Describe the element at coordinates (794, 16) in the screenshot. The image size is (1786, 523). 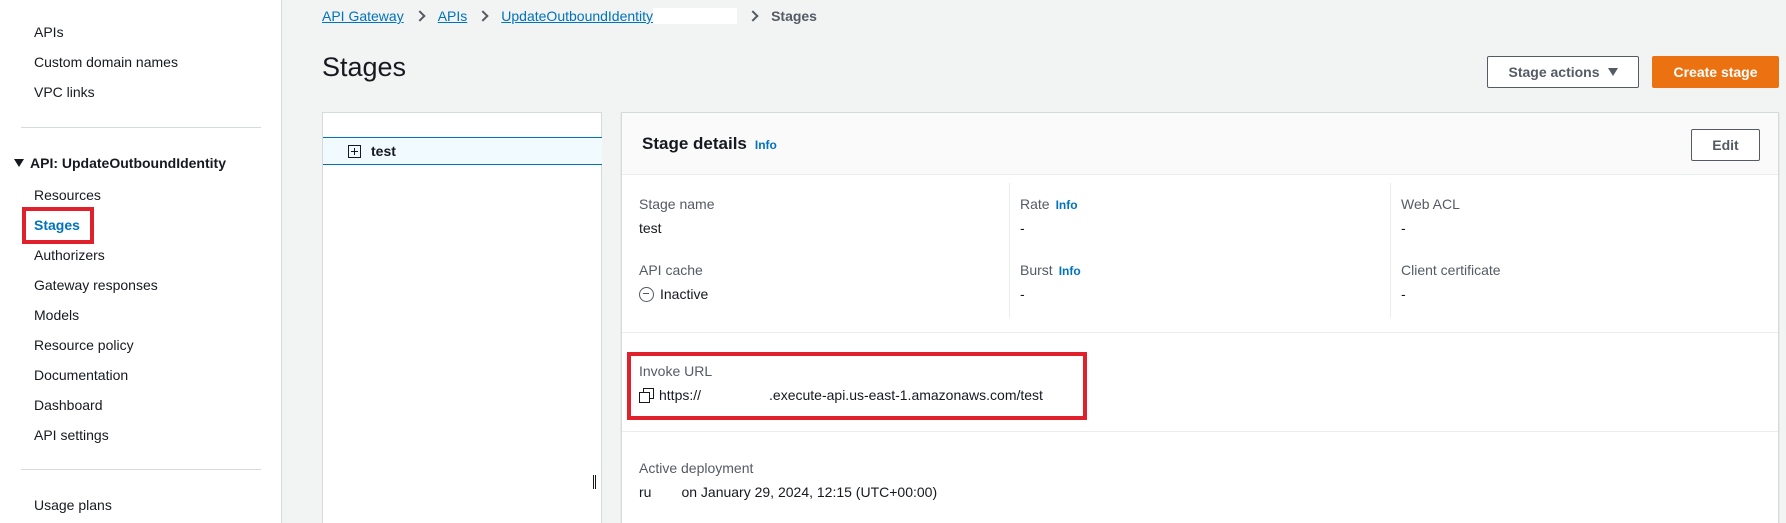
I see `breadcrumb-current: Stages` at that location.